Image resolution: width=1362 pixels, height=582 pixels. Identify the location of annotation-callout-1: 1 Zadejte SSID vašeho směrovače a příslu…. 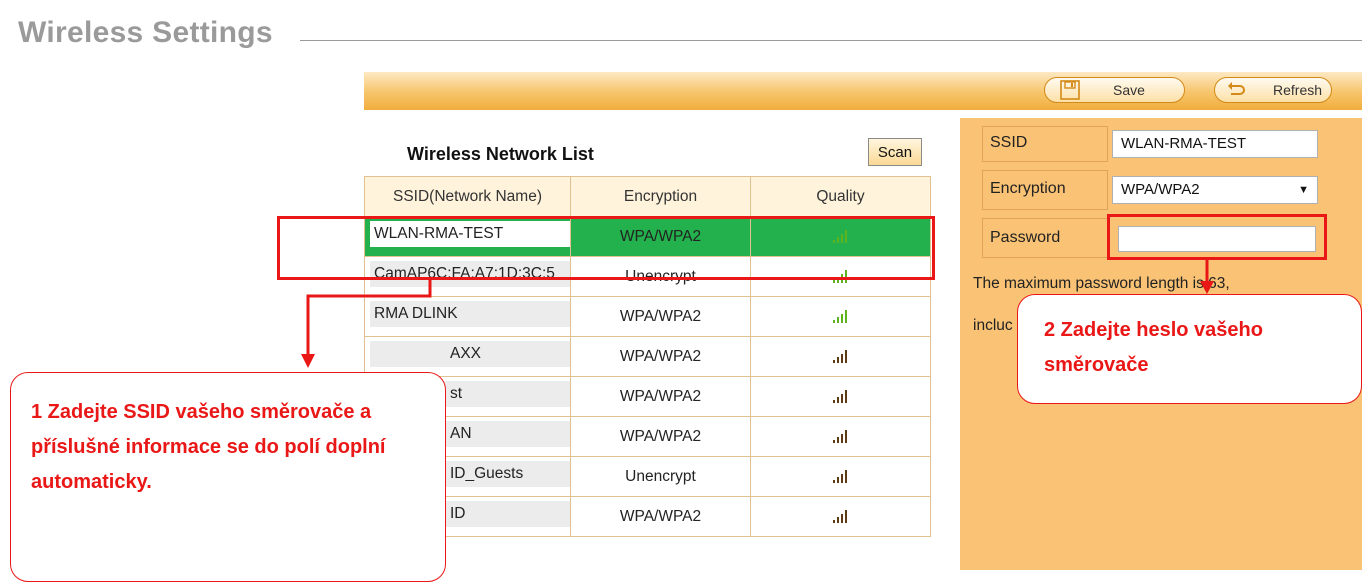
(228, 477).